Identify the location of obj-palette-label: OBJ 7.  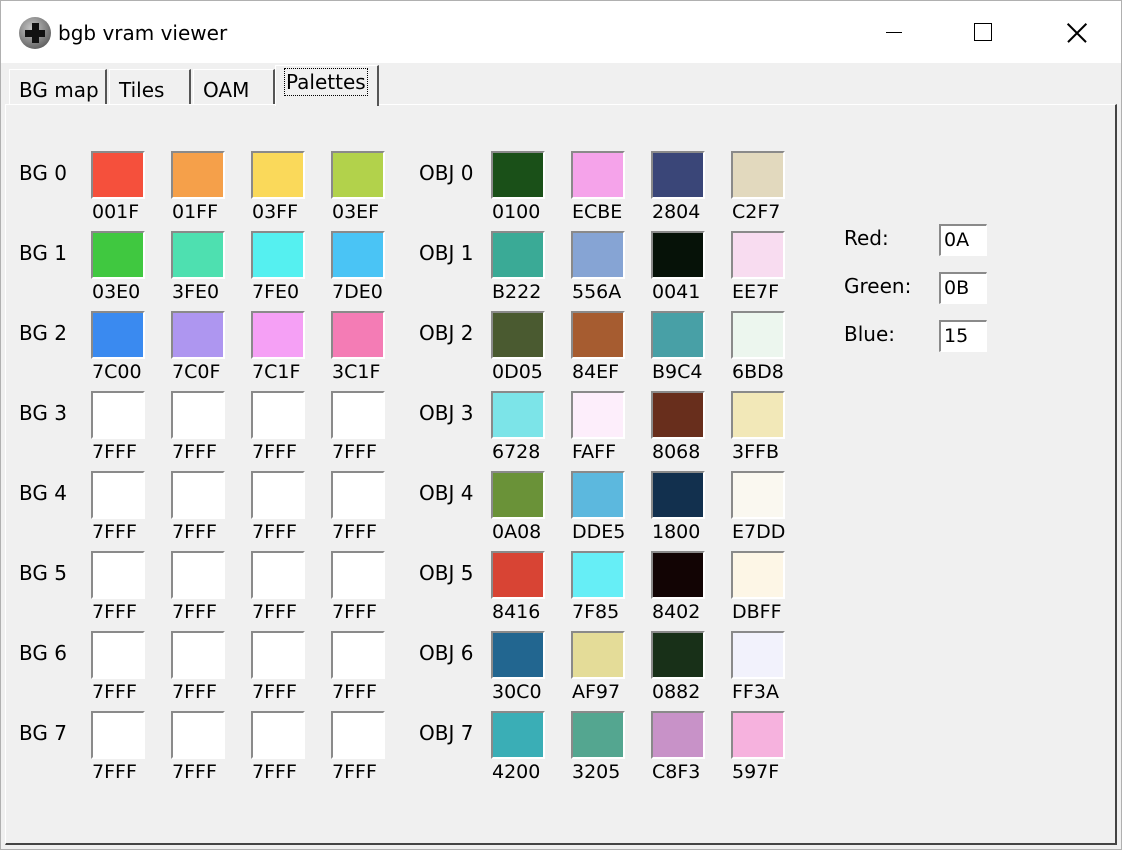
(446, 733).